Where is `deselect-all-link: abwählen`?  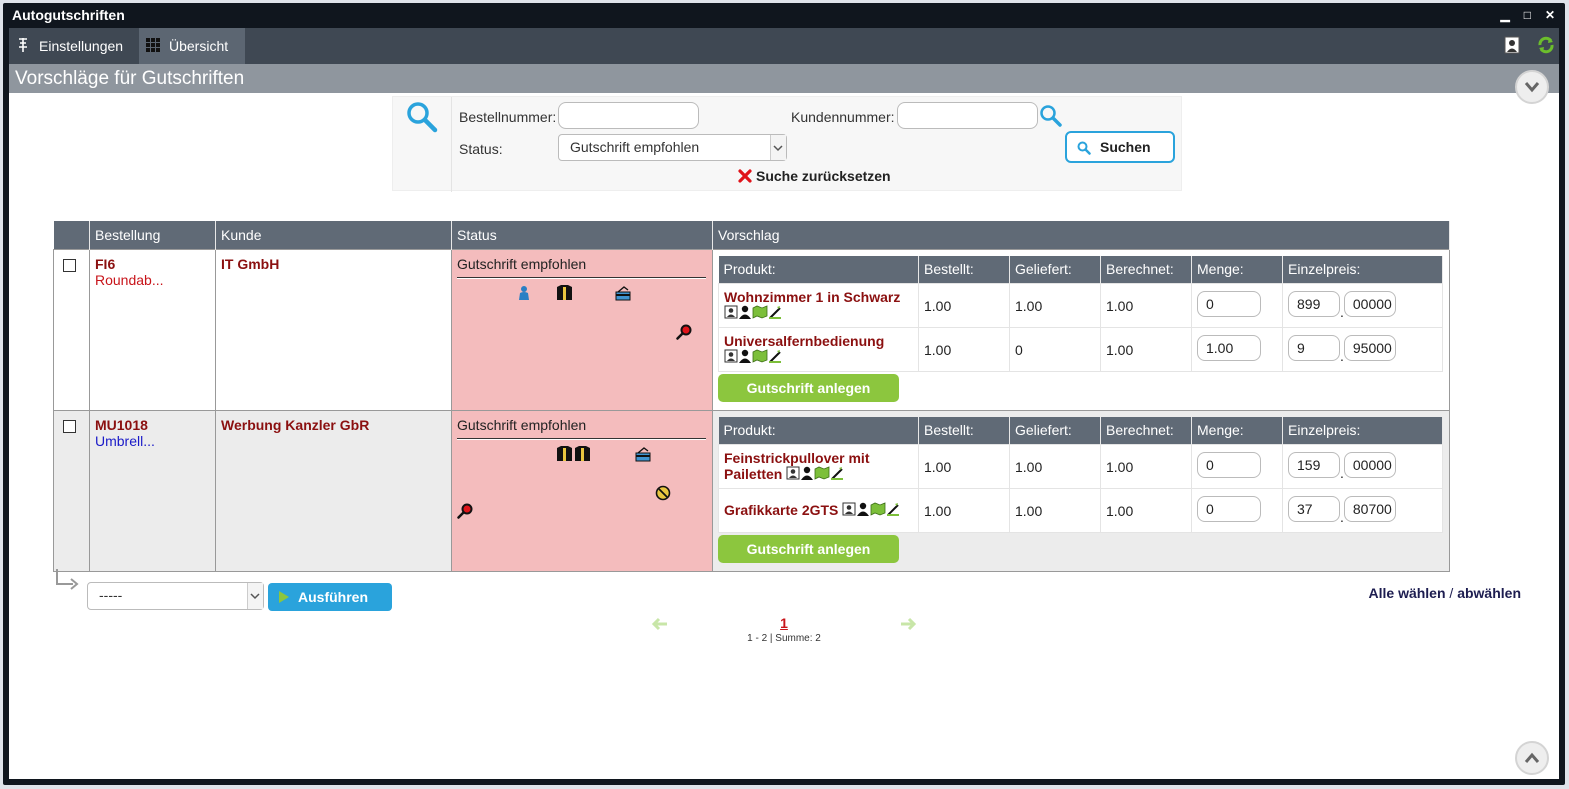 deselect-all-link: abwählen is located at coordinates (1489, 593).